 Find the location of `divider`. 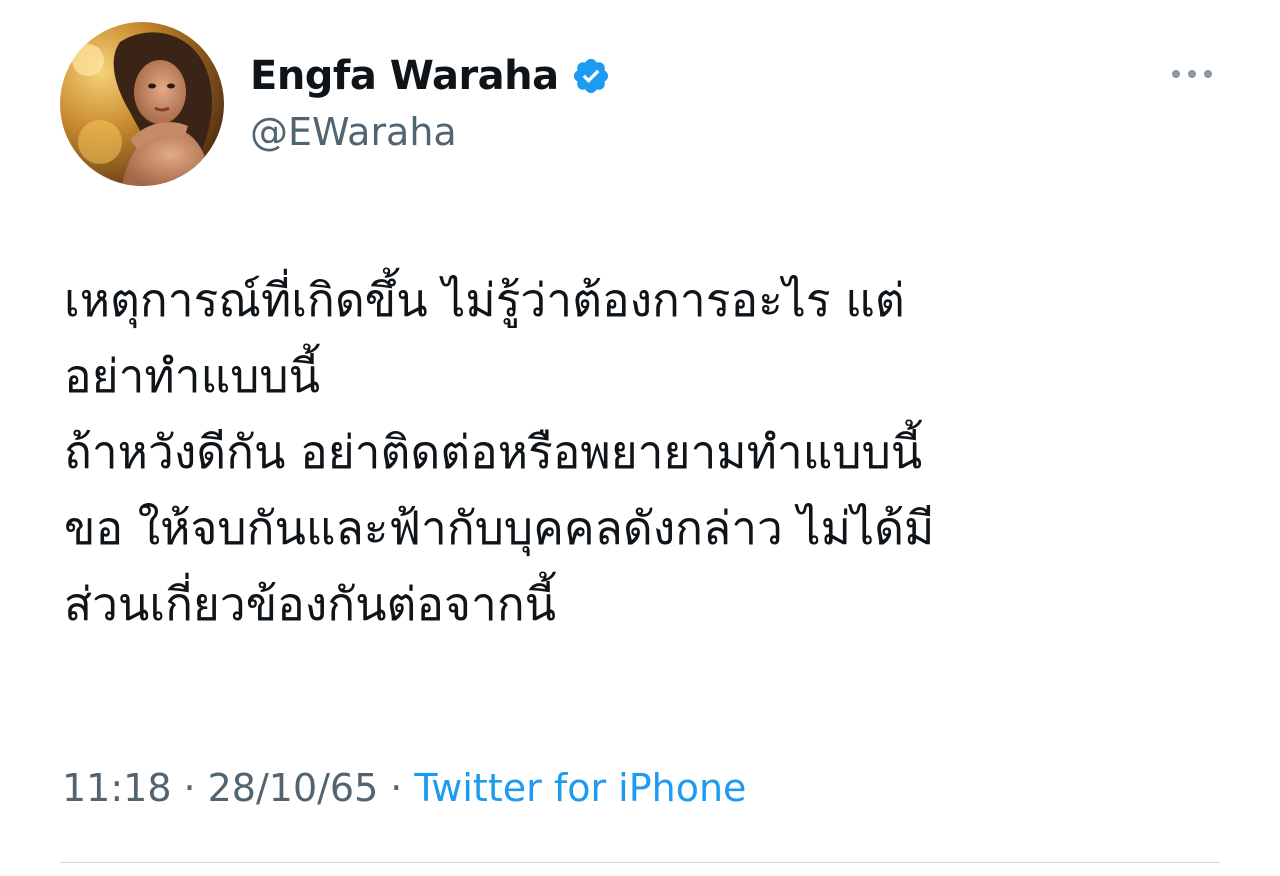

divider is located at coordinates (640, 862).